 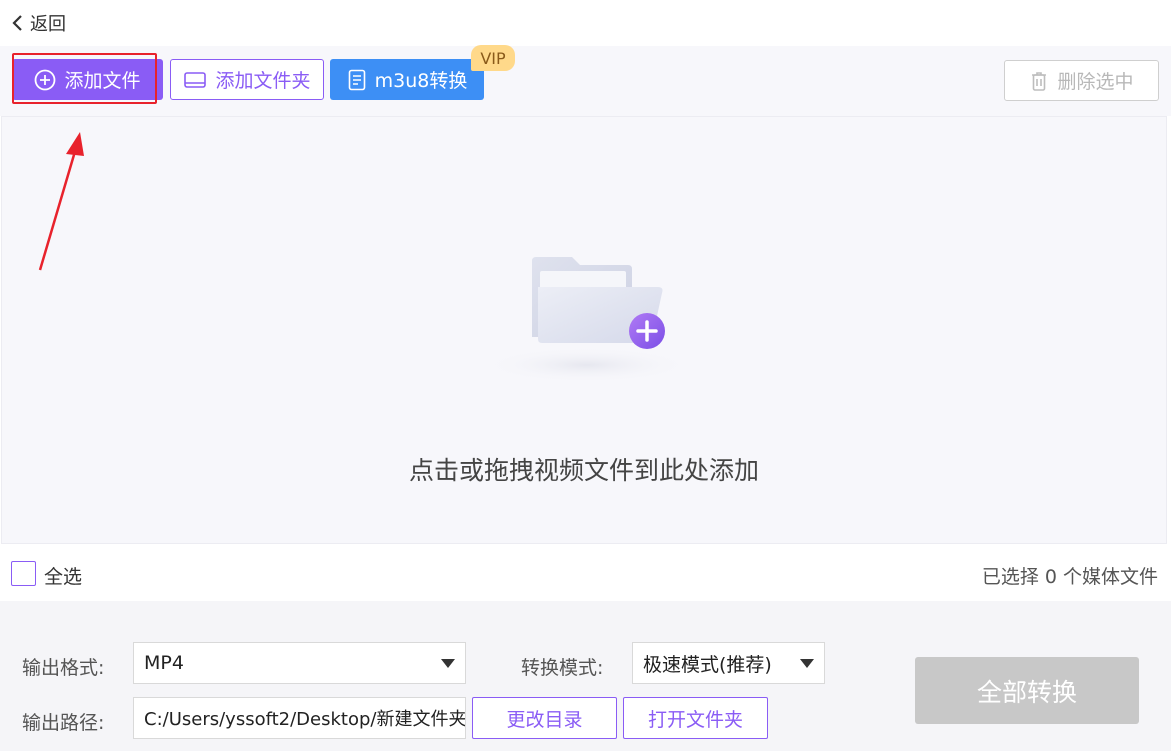 I want to click on selection-row: 全选 已选择 0 个媒体文件, so click(x=585, y=574).